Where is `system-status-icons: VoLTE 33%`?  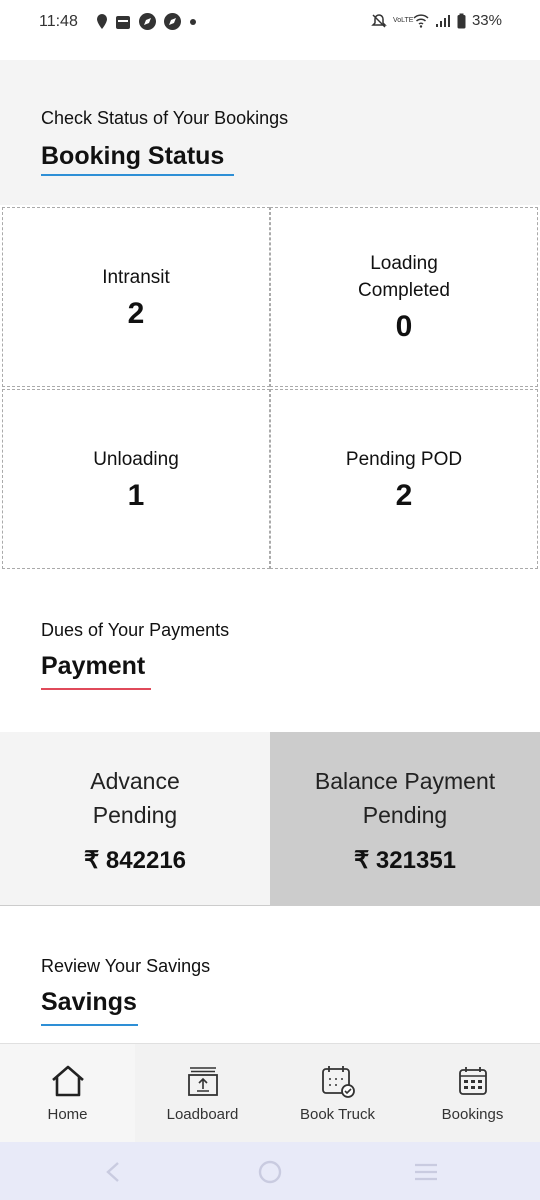
system-status-icons: VoLTE 33% is located at coordinates (436, 20).